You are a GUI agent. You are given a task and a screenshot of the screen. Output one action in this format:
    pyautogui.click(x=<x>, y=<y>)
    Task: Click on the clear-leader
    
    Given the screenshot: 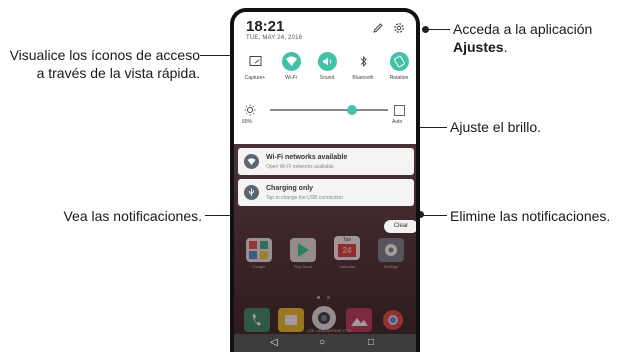 What is the action you would take?
    pyautogui.click(x=433, y=215)
    